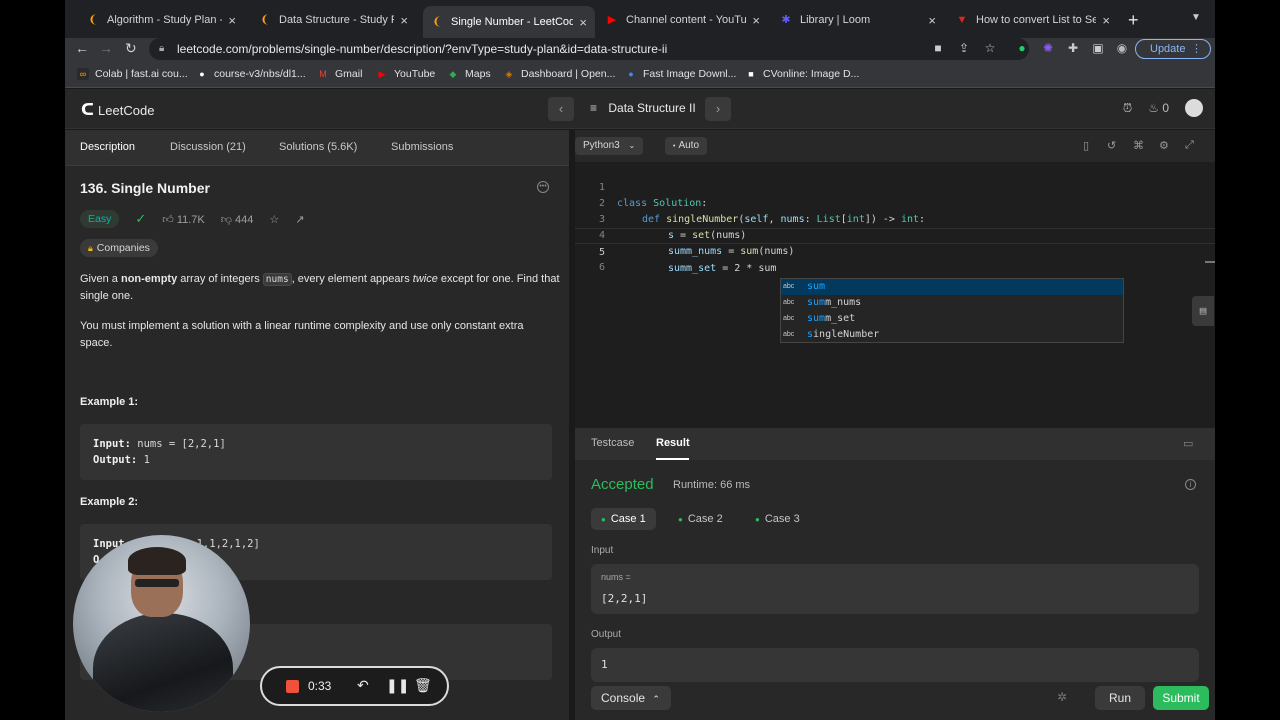  Describe the element at coordinates (1120, 698) in the screenshot. I see `run-button: Run` at that location.